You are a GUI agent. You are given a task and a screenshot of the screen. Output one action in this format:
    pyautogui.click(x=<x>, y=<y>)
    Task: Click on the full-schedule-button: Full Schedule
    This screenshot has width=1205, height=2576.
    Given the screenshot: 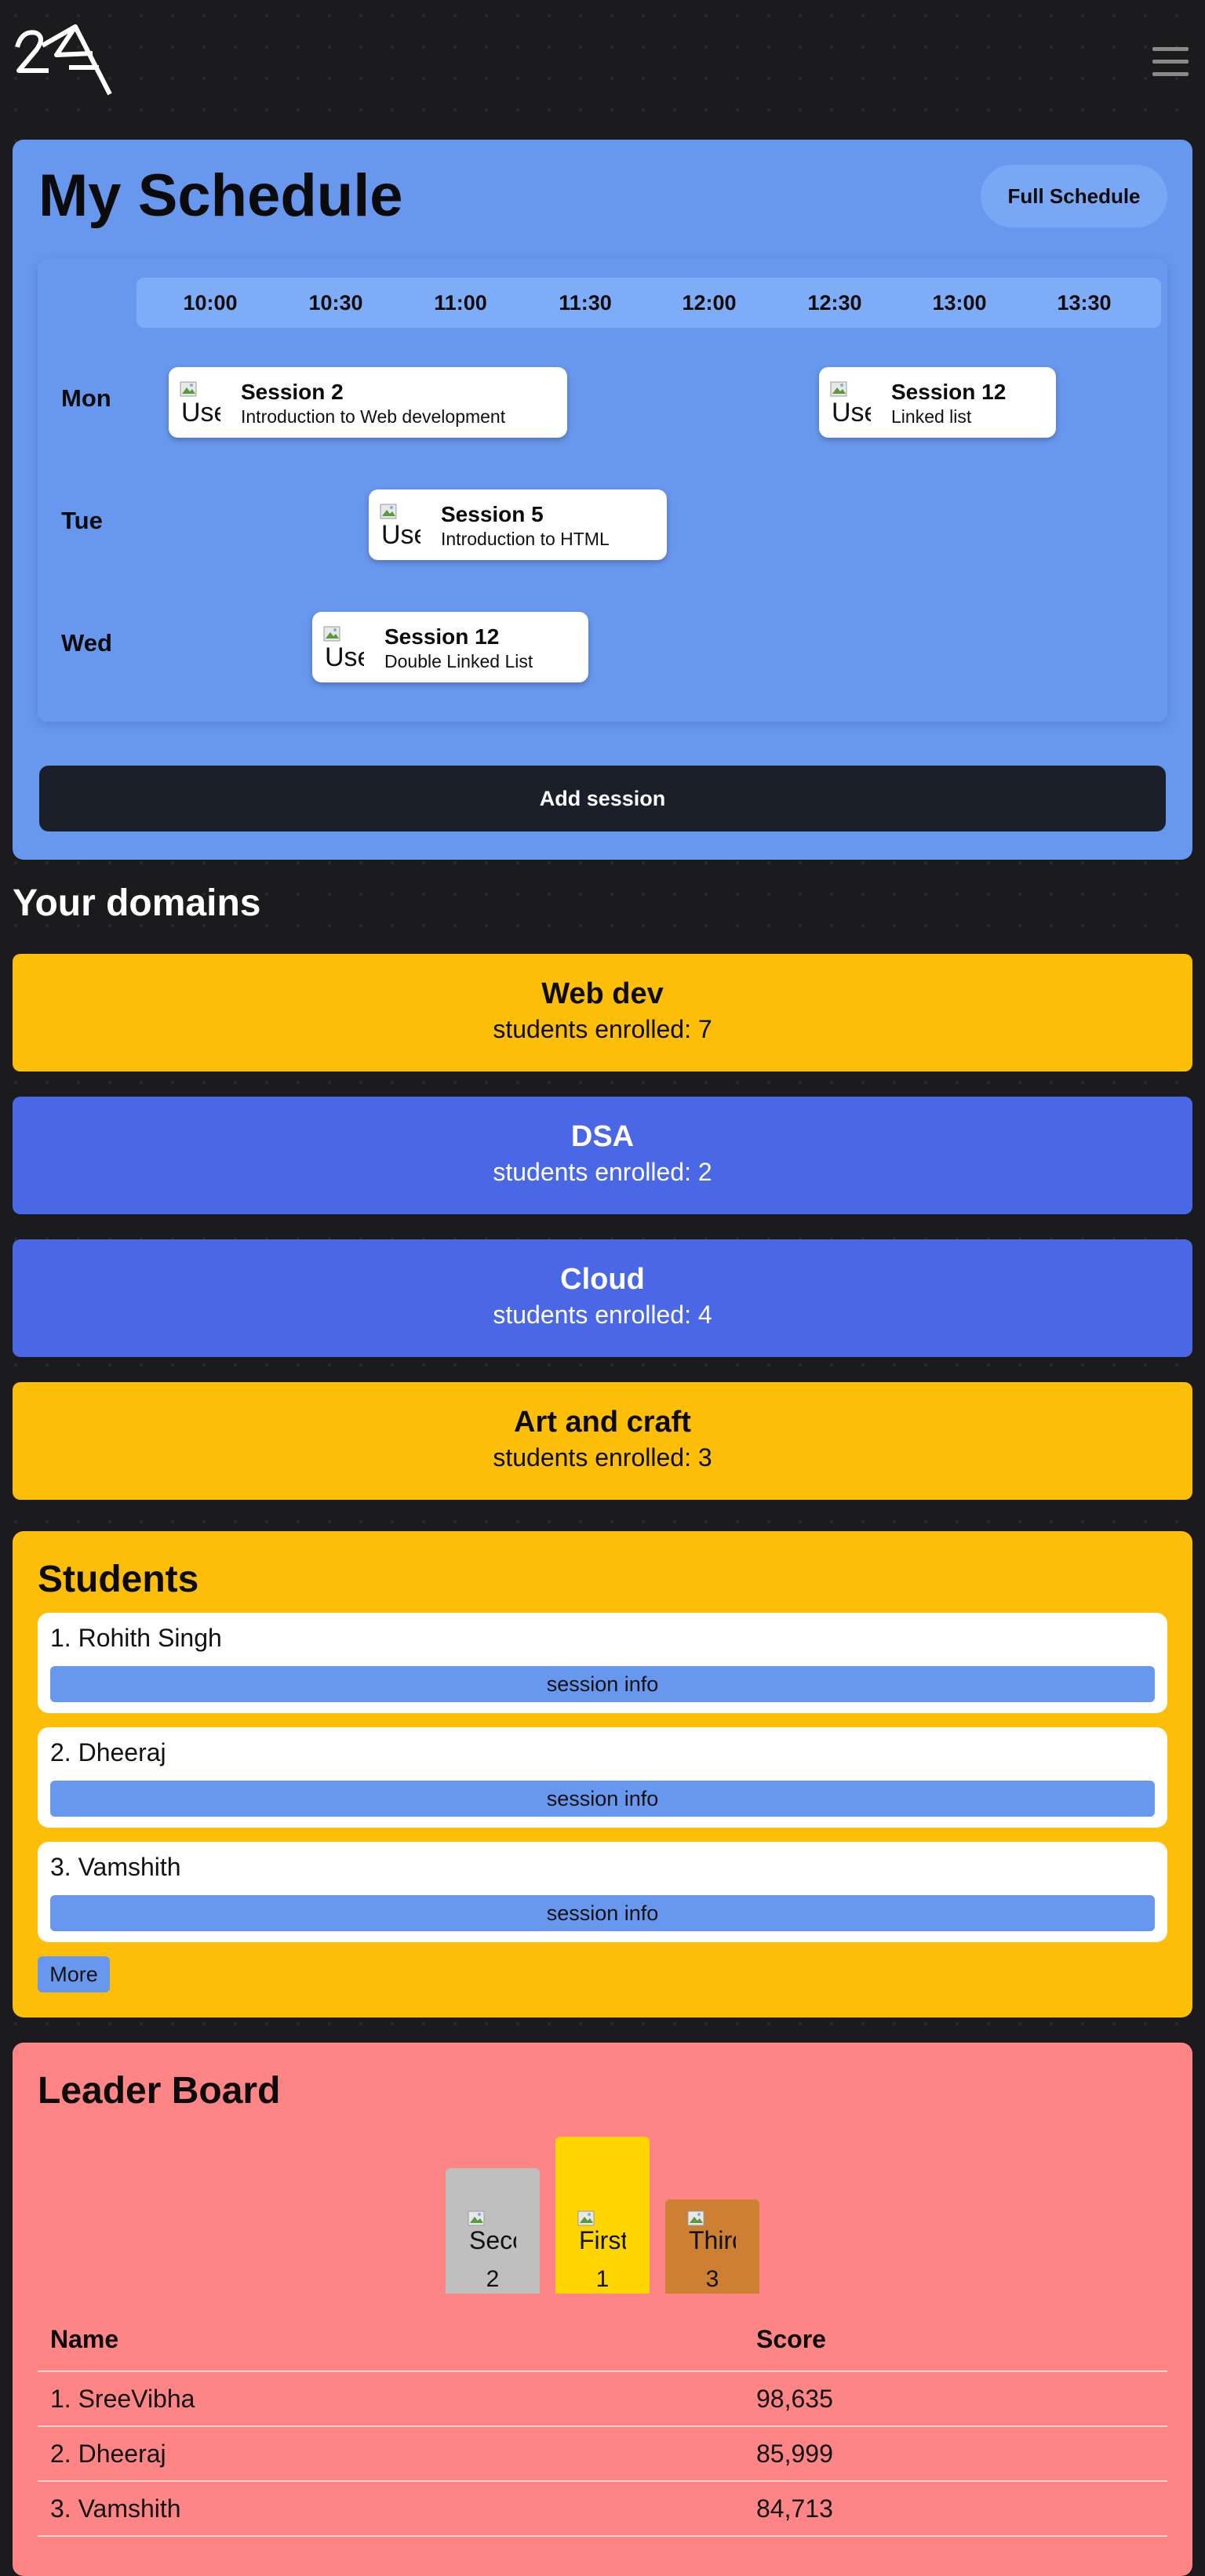 What is the action you would take?
    pyautogui.click(x=1074, y=196)
    